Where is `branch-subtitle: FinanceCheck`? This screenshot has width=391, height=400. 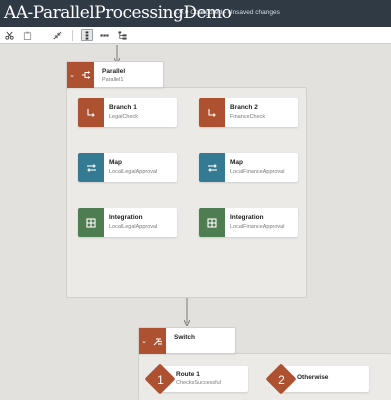
branch-subtitle: FinanceCheck is located at coordinates (248, 117).